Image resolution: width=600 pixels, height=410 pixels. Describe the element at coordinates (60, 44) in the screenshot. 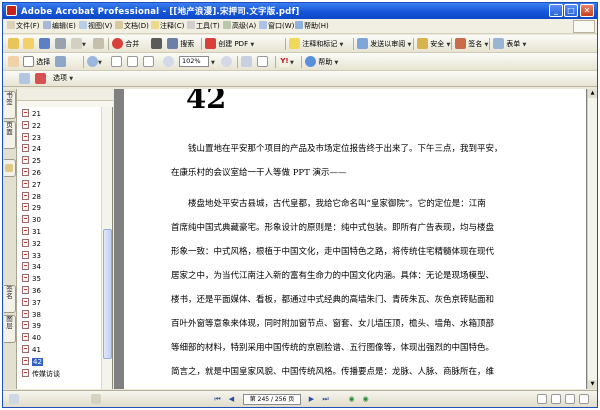

I see `print-button` at that location.